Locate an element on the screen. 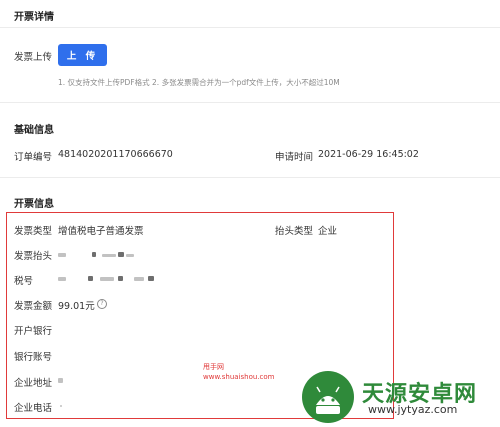 Image resolution: width=500 pixels, height=427 pixels. section-title-invoice-info: 开票信息 is located at coordinates (34, 204).